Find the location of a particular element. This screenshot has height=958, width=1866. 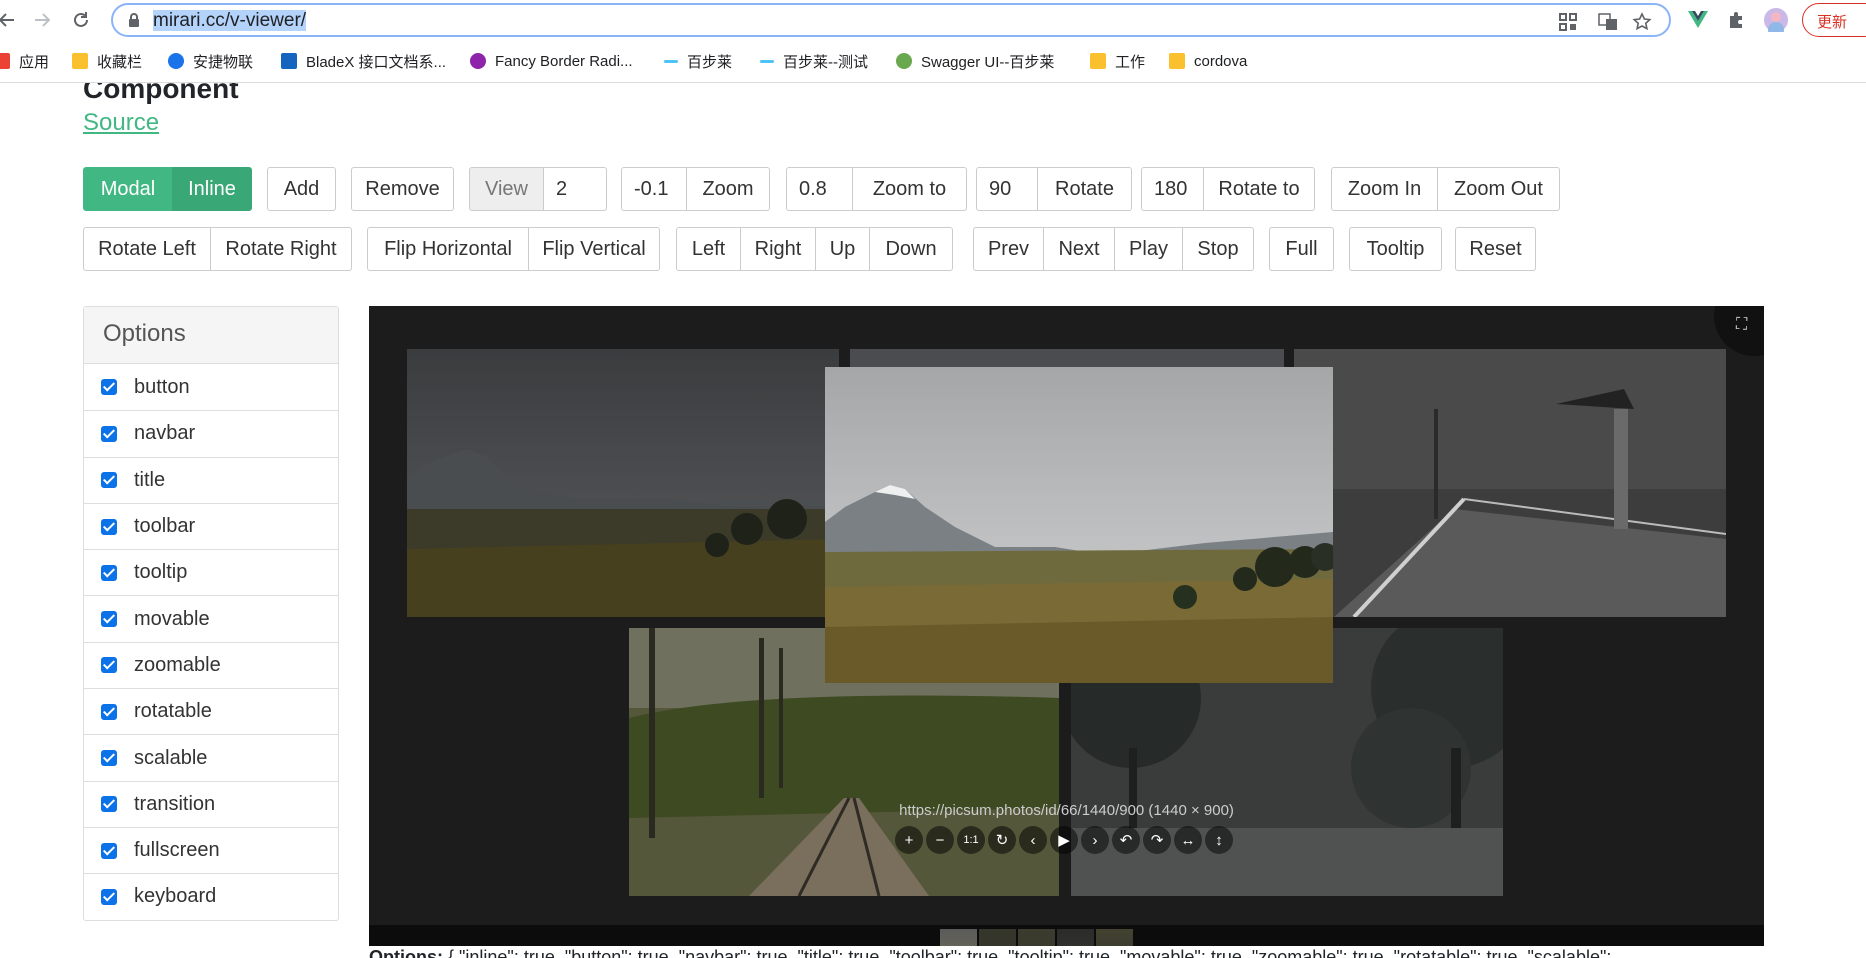

dash-icon is located at coordinates (767, 61).